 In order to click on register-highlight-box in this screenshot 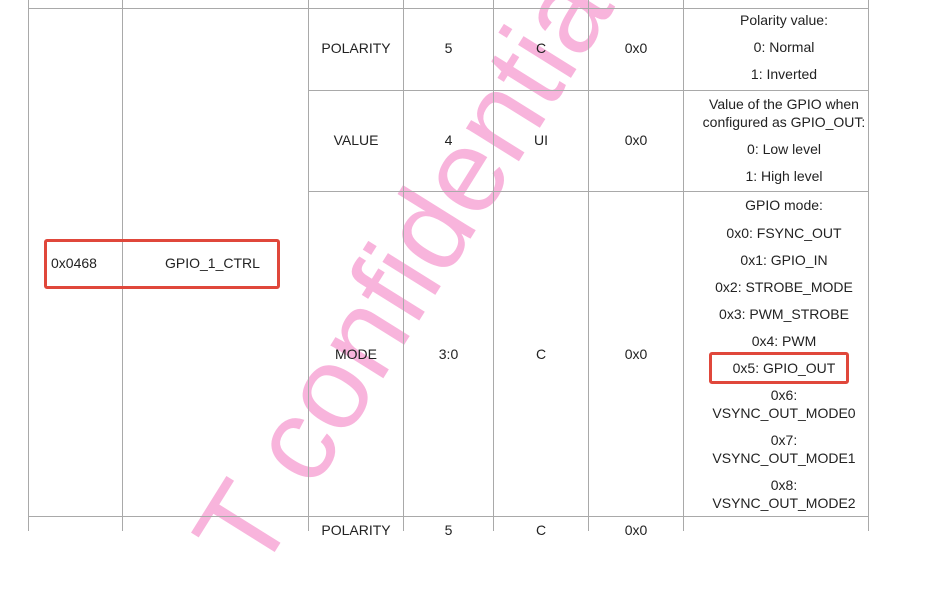, I will do `click(162, 264)`.